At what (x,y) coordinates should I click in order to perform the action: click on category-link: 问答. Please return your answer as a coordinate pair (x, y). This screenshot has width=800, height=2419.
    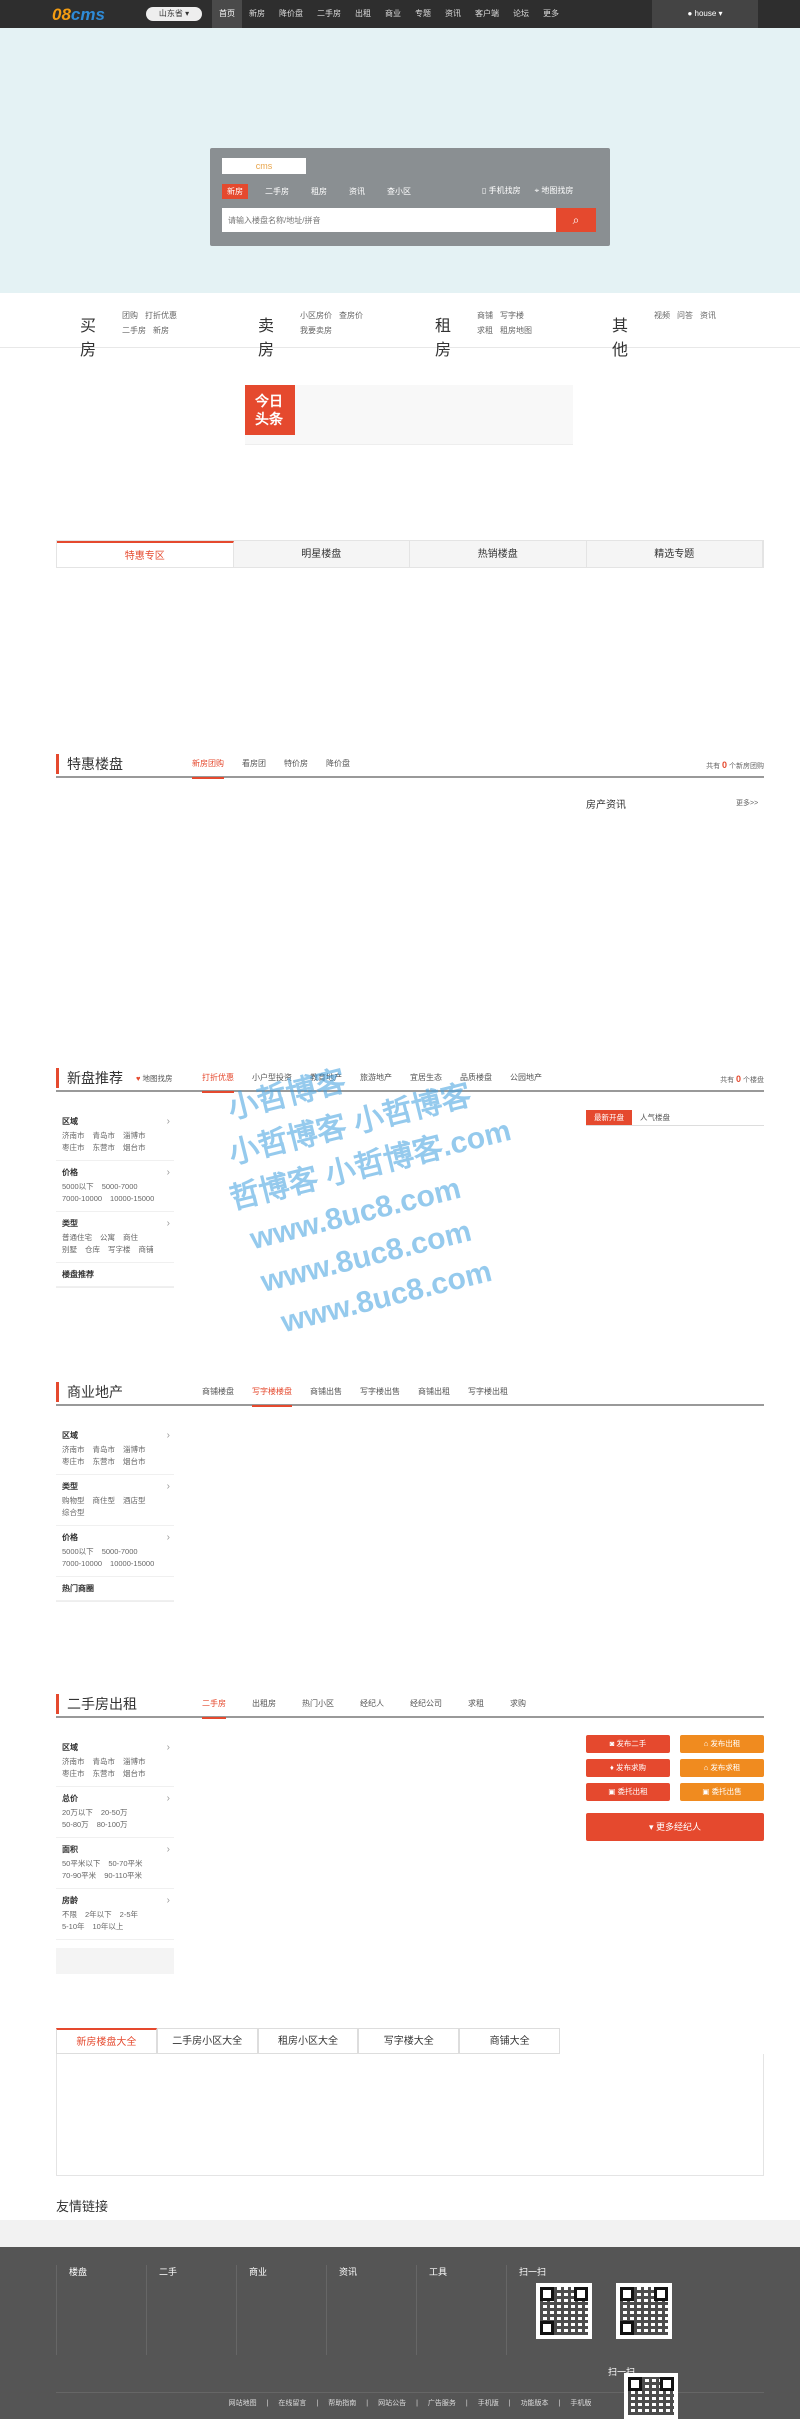
    Looking at the image, I should click on (685, 315).